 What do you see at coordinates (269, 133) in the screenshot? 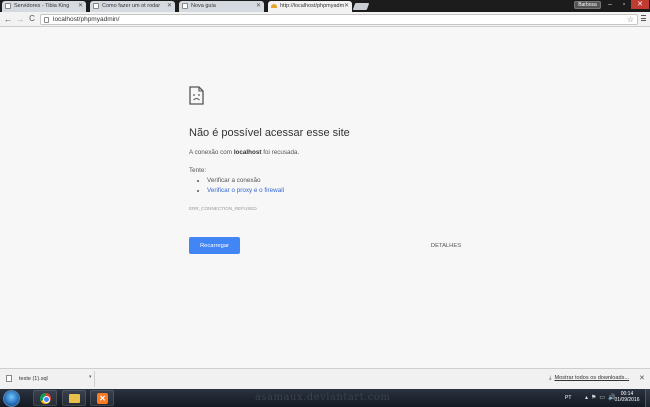
I see `error-title: Não é possível acessar esse site` at bounding box center [269, 133].